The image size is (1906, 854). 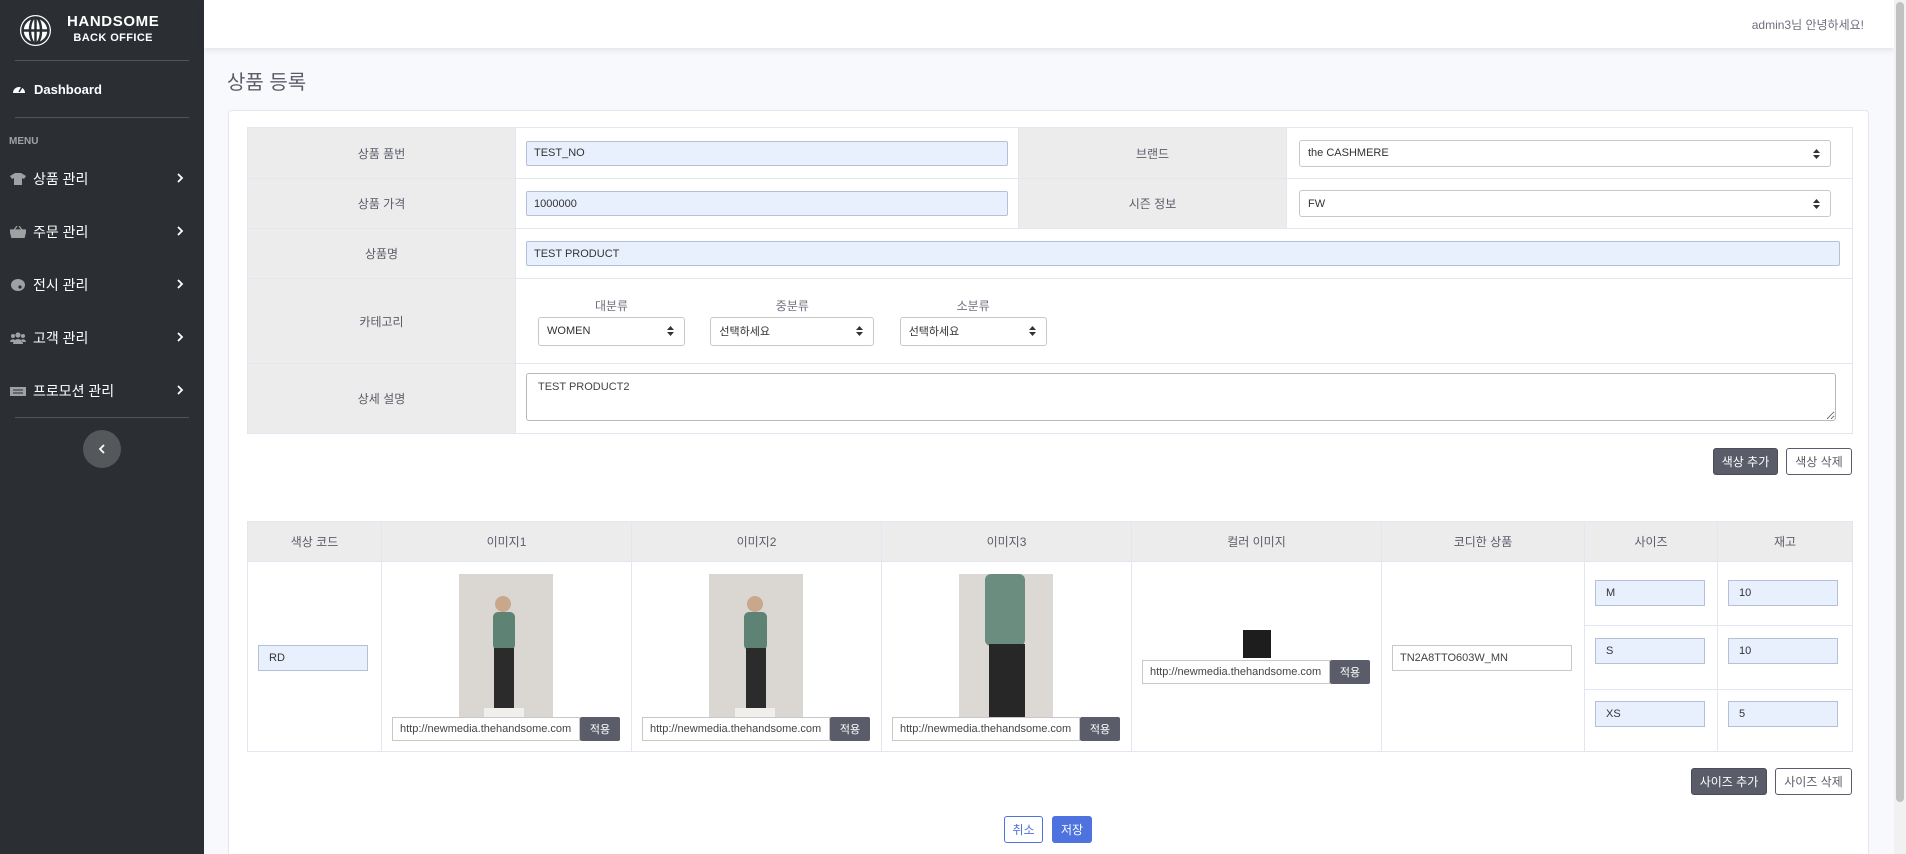 I want to click on apply-image-2-button: 적용, so click(x=850, y=729).